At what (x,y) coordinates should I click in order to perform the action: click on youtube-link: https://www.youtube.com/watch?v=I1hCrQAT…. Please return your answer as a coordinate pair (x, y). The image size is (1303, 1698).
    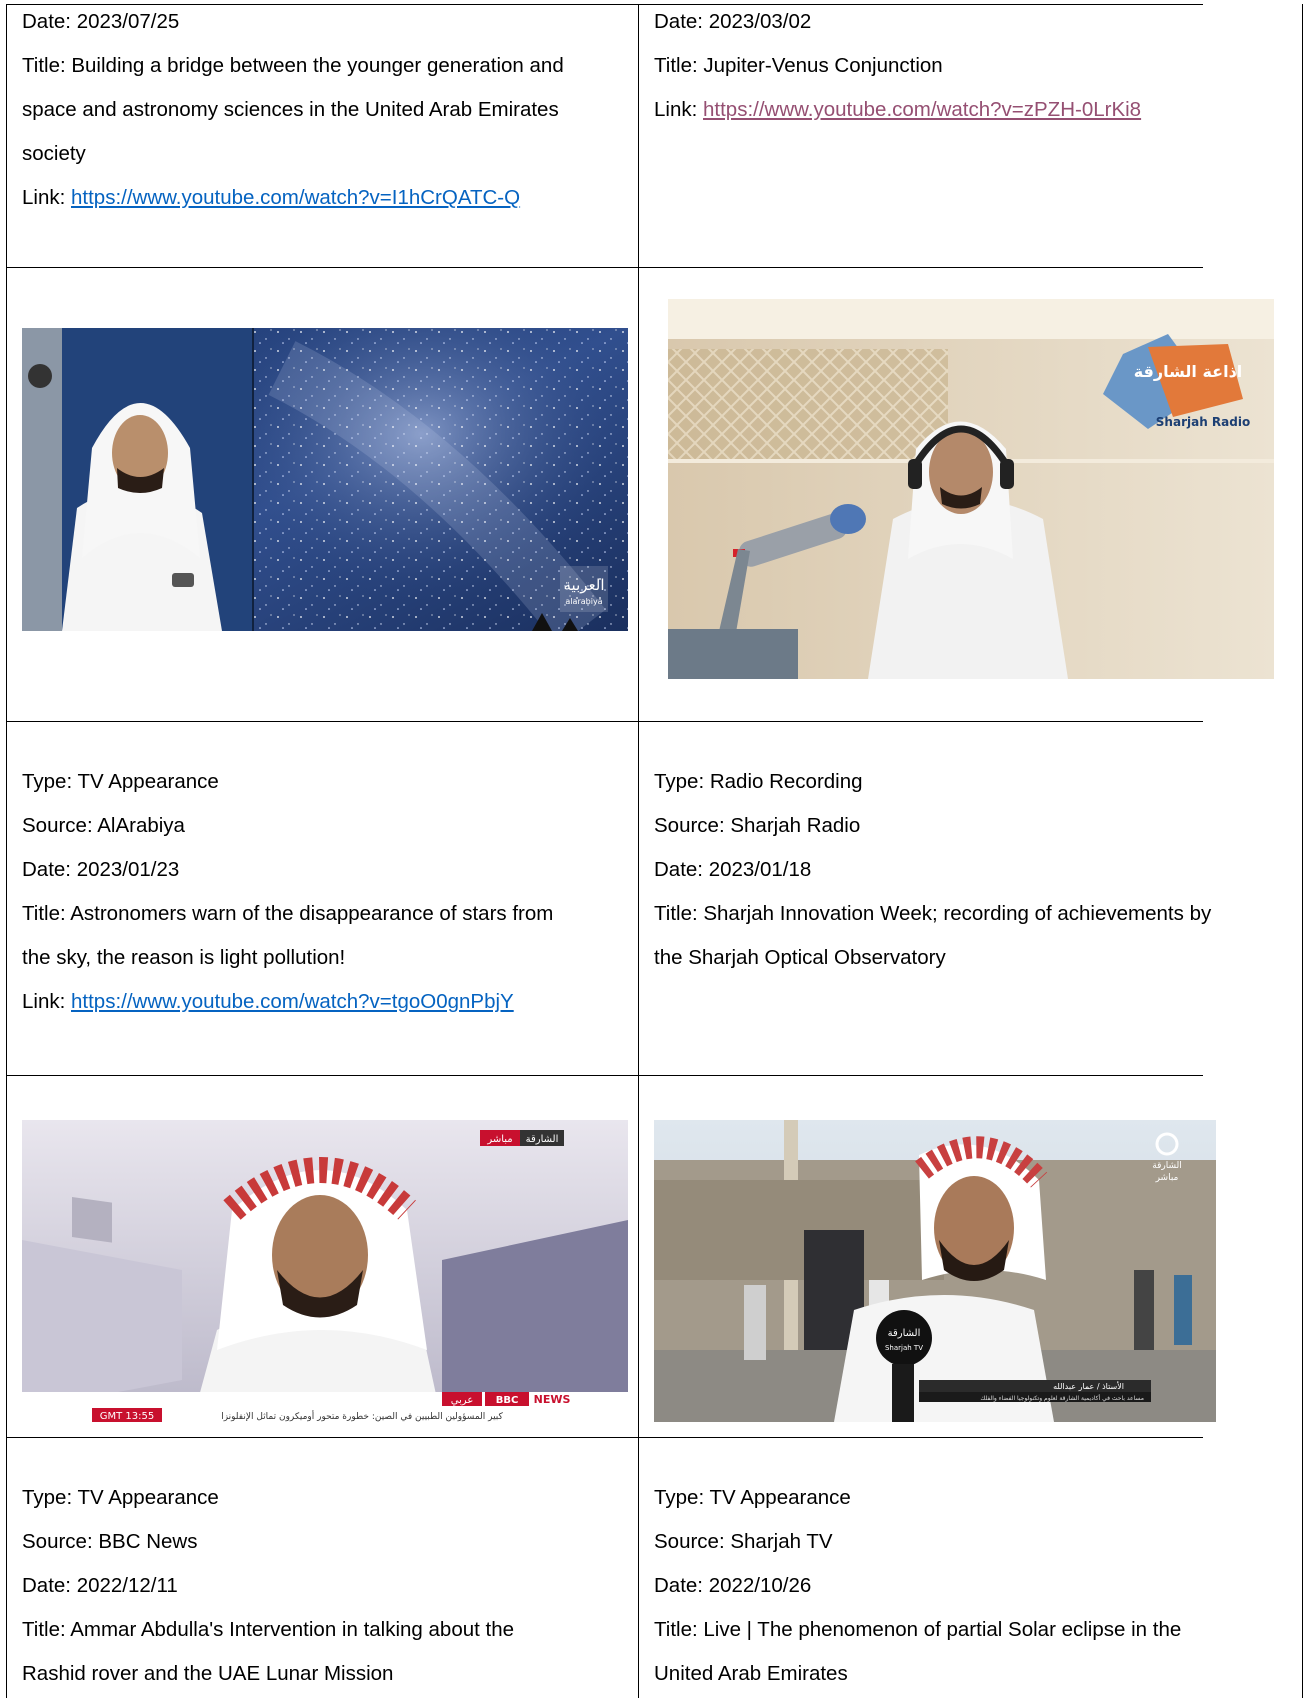
    Looking at the image, I should click on (295, 197).